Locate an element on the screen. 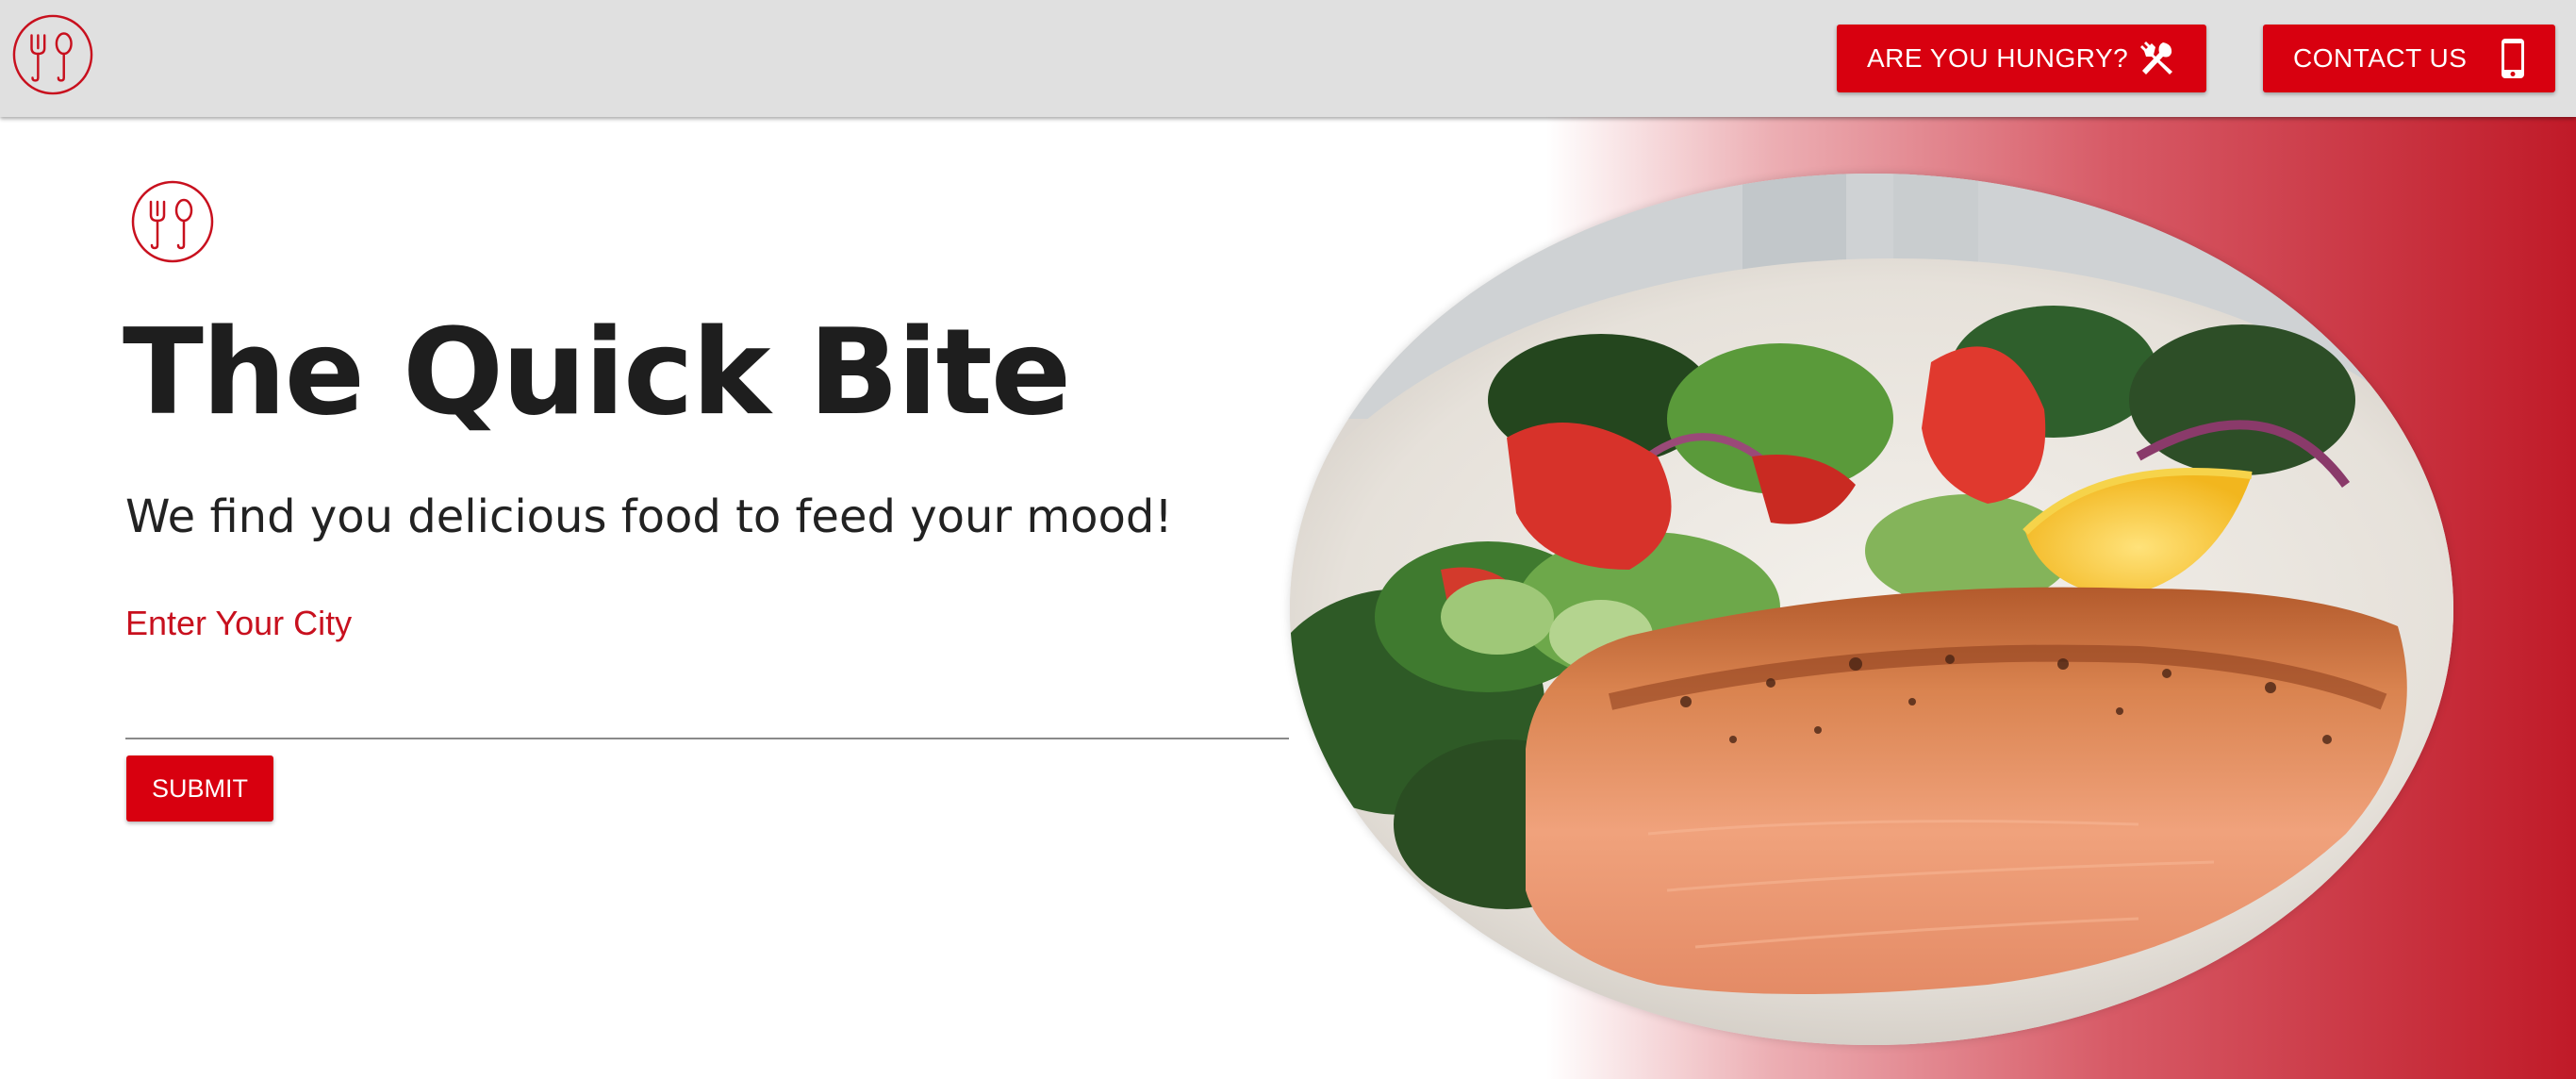 The height and width of the screenshot is (1079, 2576). cutlery-cross-icon is located at coordinates (2156, 59).